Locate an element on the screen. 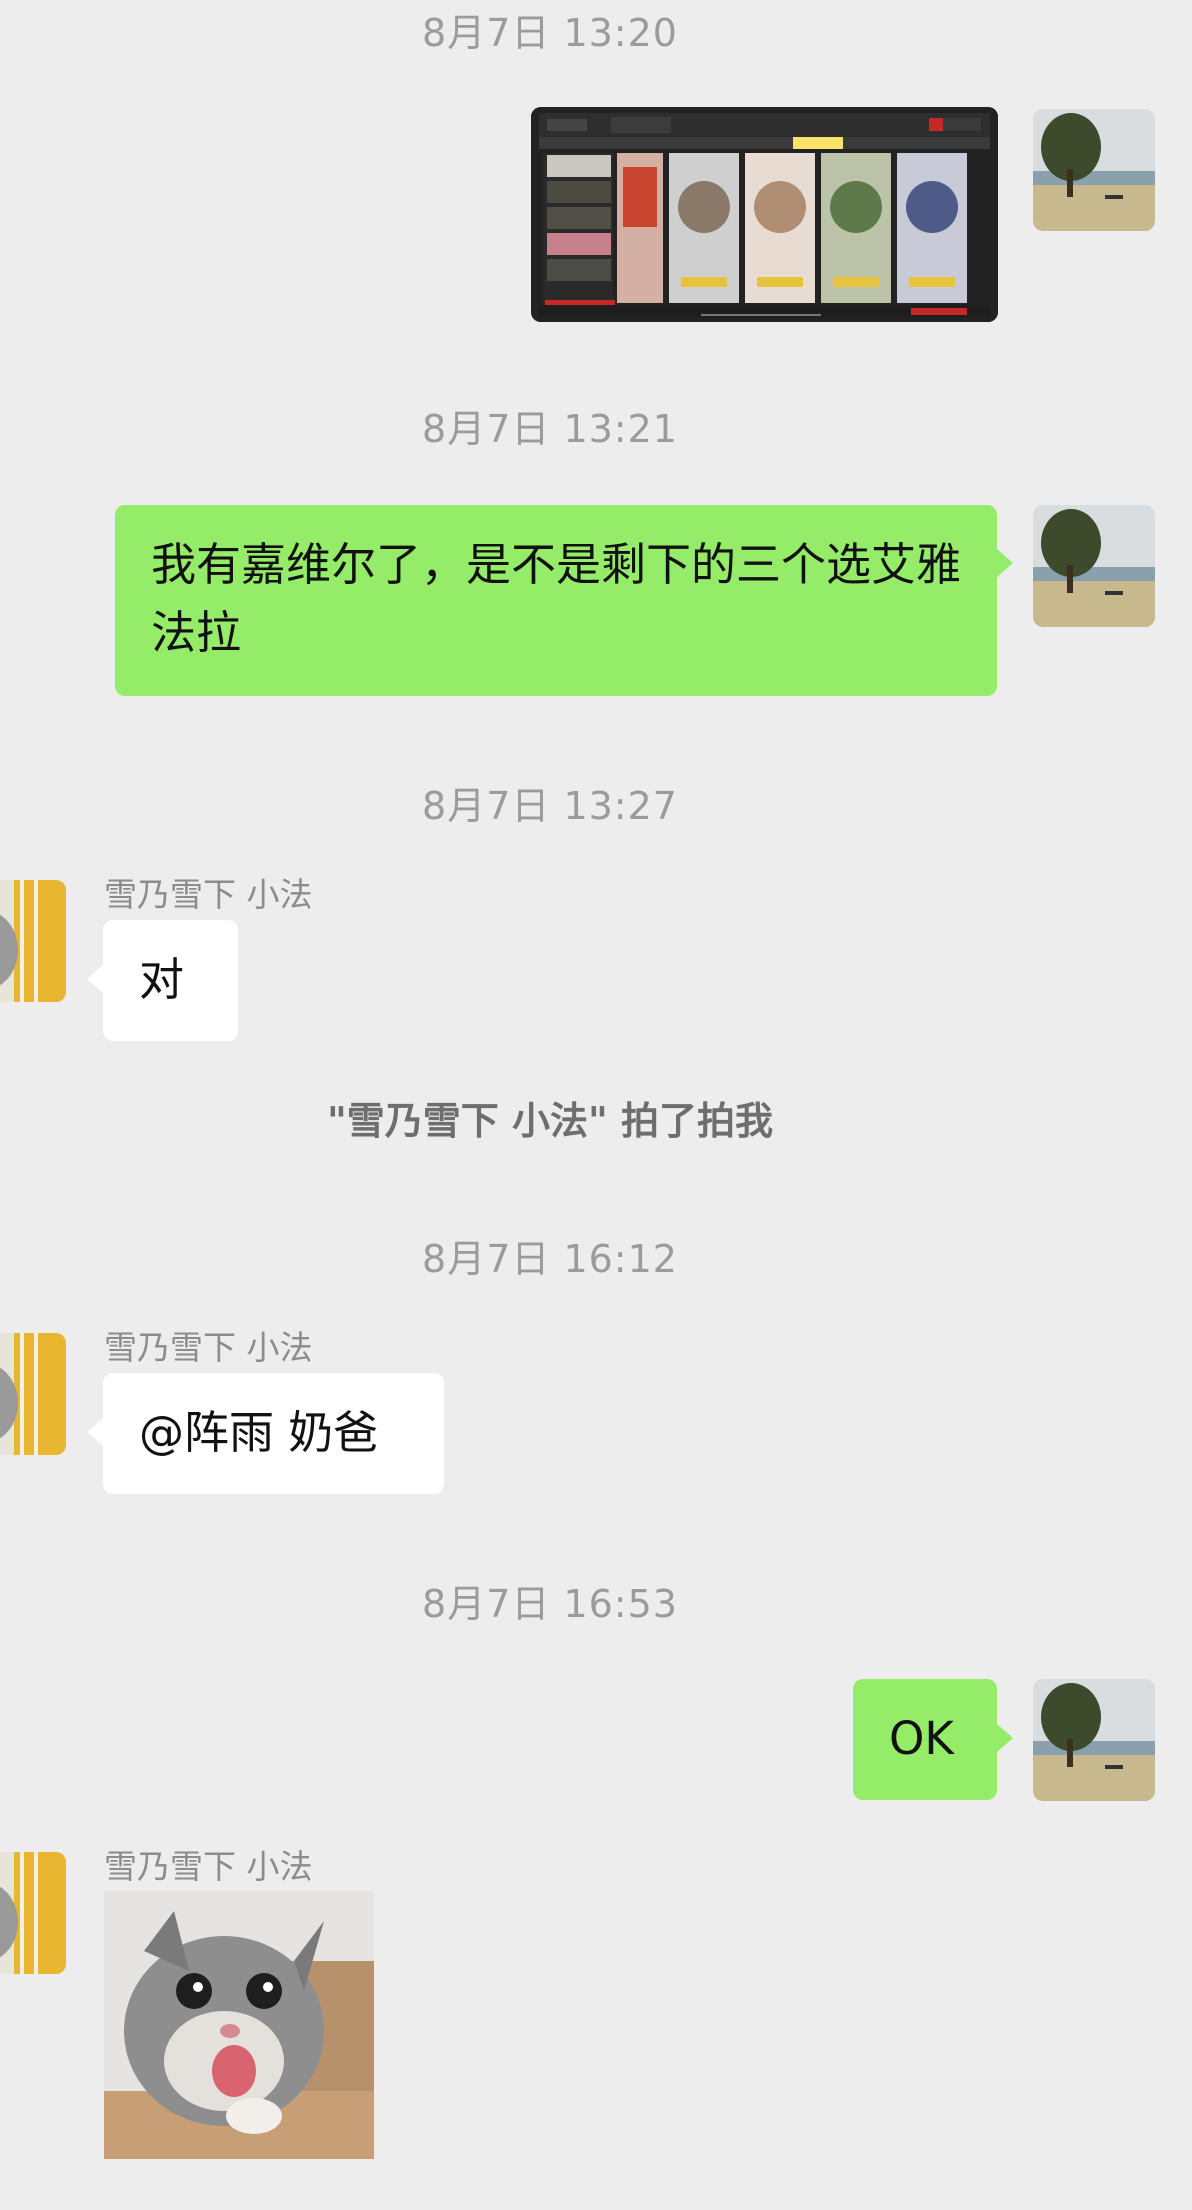 The image size is (1192, 2210). timestamp: 8月7日 16:53 is located at coordinates (550, 1604).